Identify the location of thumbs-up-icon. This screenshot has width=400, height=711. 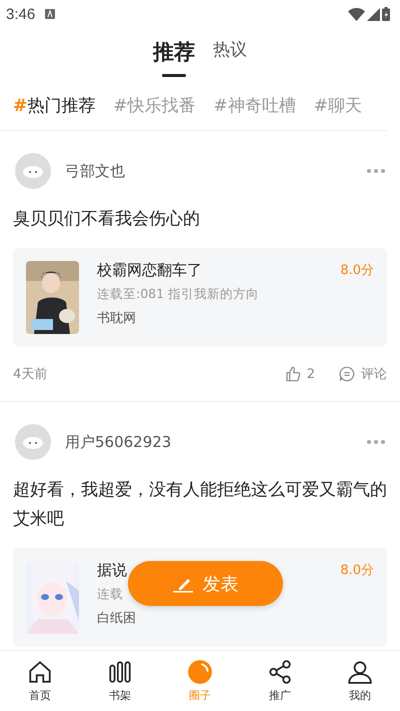
(292, 374).